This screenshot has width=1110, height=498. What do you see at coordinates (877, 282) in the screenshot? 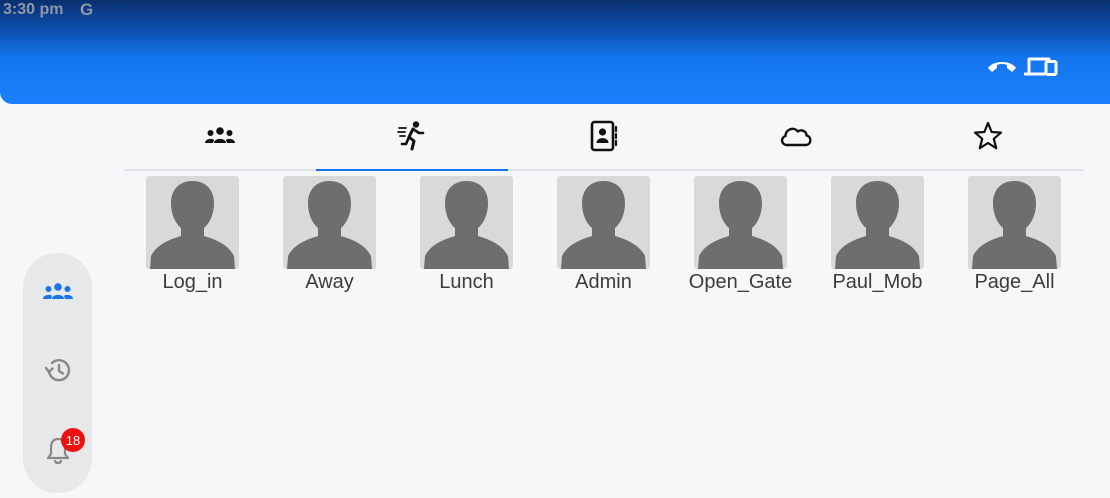
I see `contact-name: Paul_Mob` at bounding box center [877, 282].